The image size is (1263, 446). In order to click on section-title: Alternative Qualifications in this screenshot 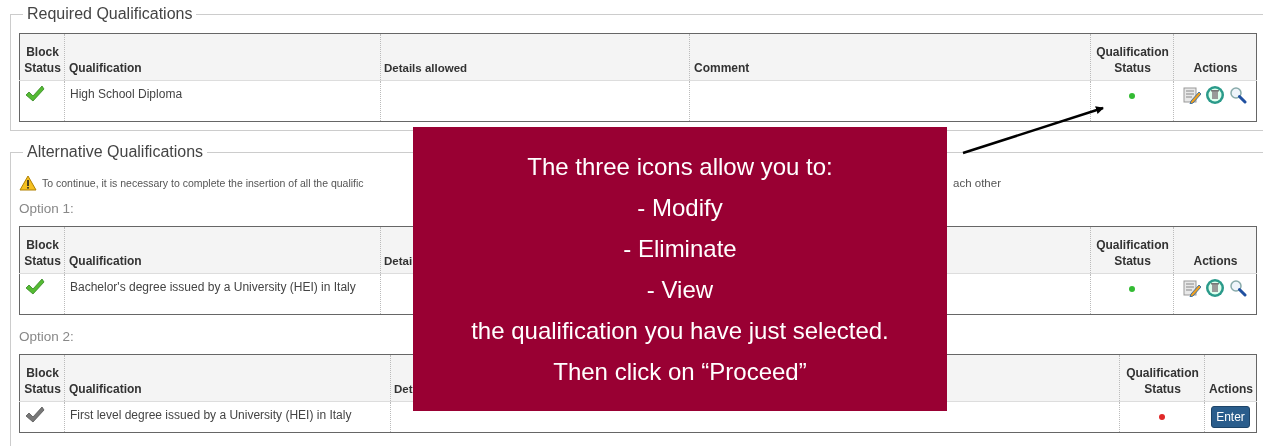, I will do `click(115, 152)`.